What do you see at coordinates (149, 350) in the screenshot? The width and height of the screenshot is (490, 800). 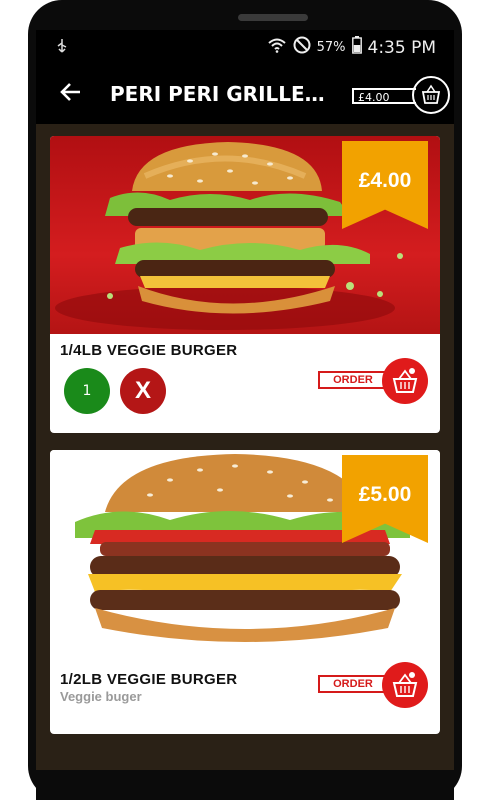 I see `product-name: 1/4LB VEGGIE BURGER` at bounding box center [149, 350].